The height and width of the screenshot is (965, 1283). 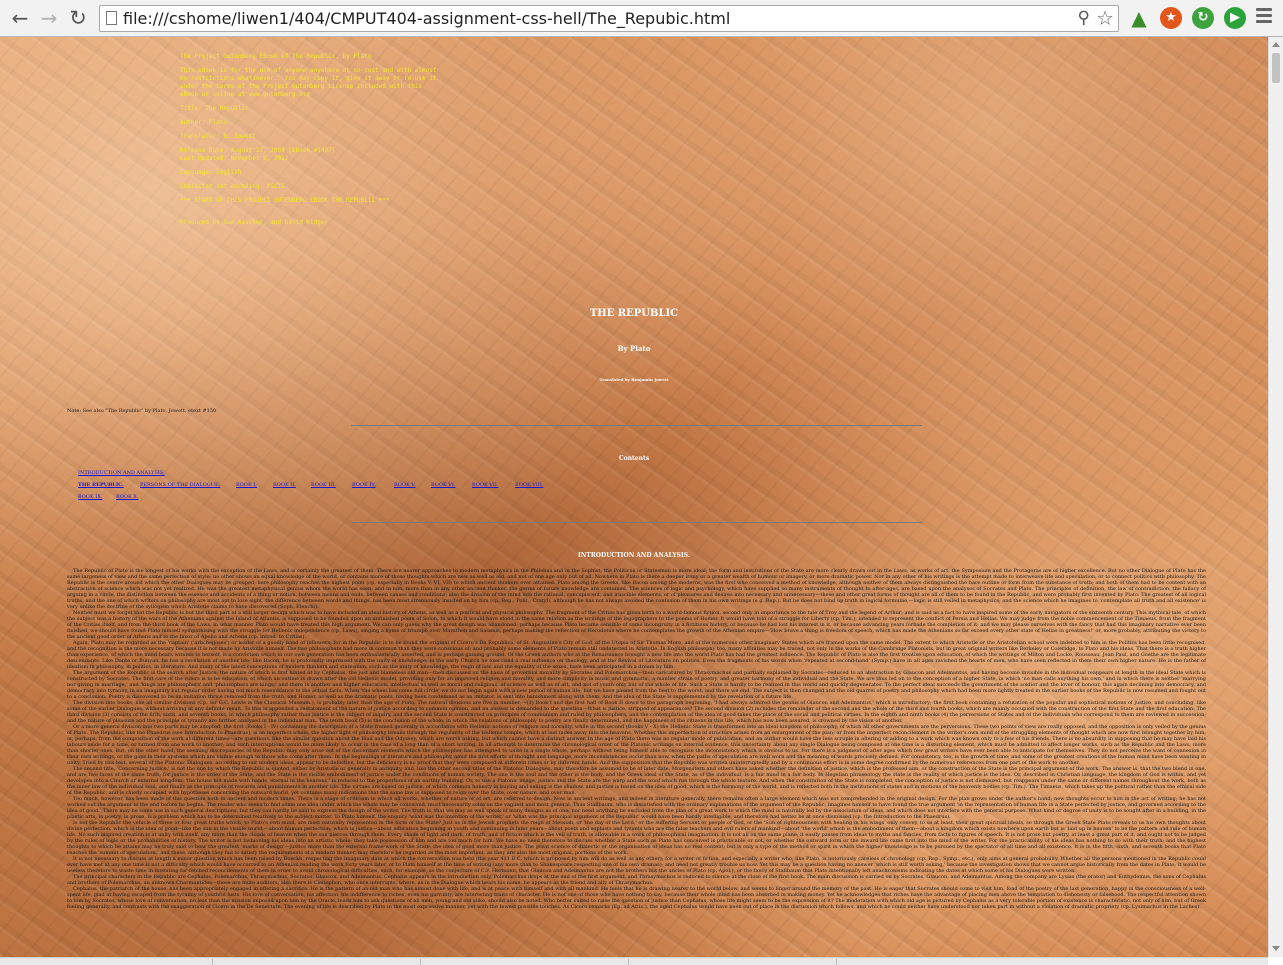 What do you see at coordinates (529, 485) in the screenshot?
I see `toc-link: BOOK VIII.` at bounding box center [529, 485].